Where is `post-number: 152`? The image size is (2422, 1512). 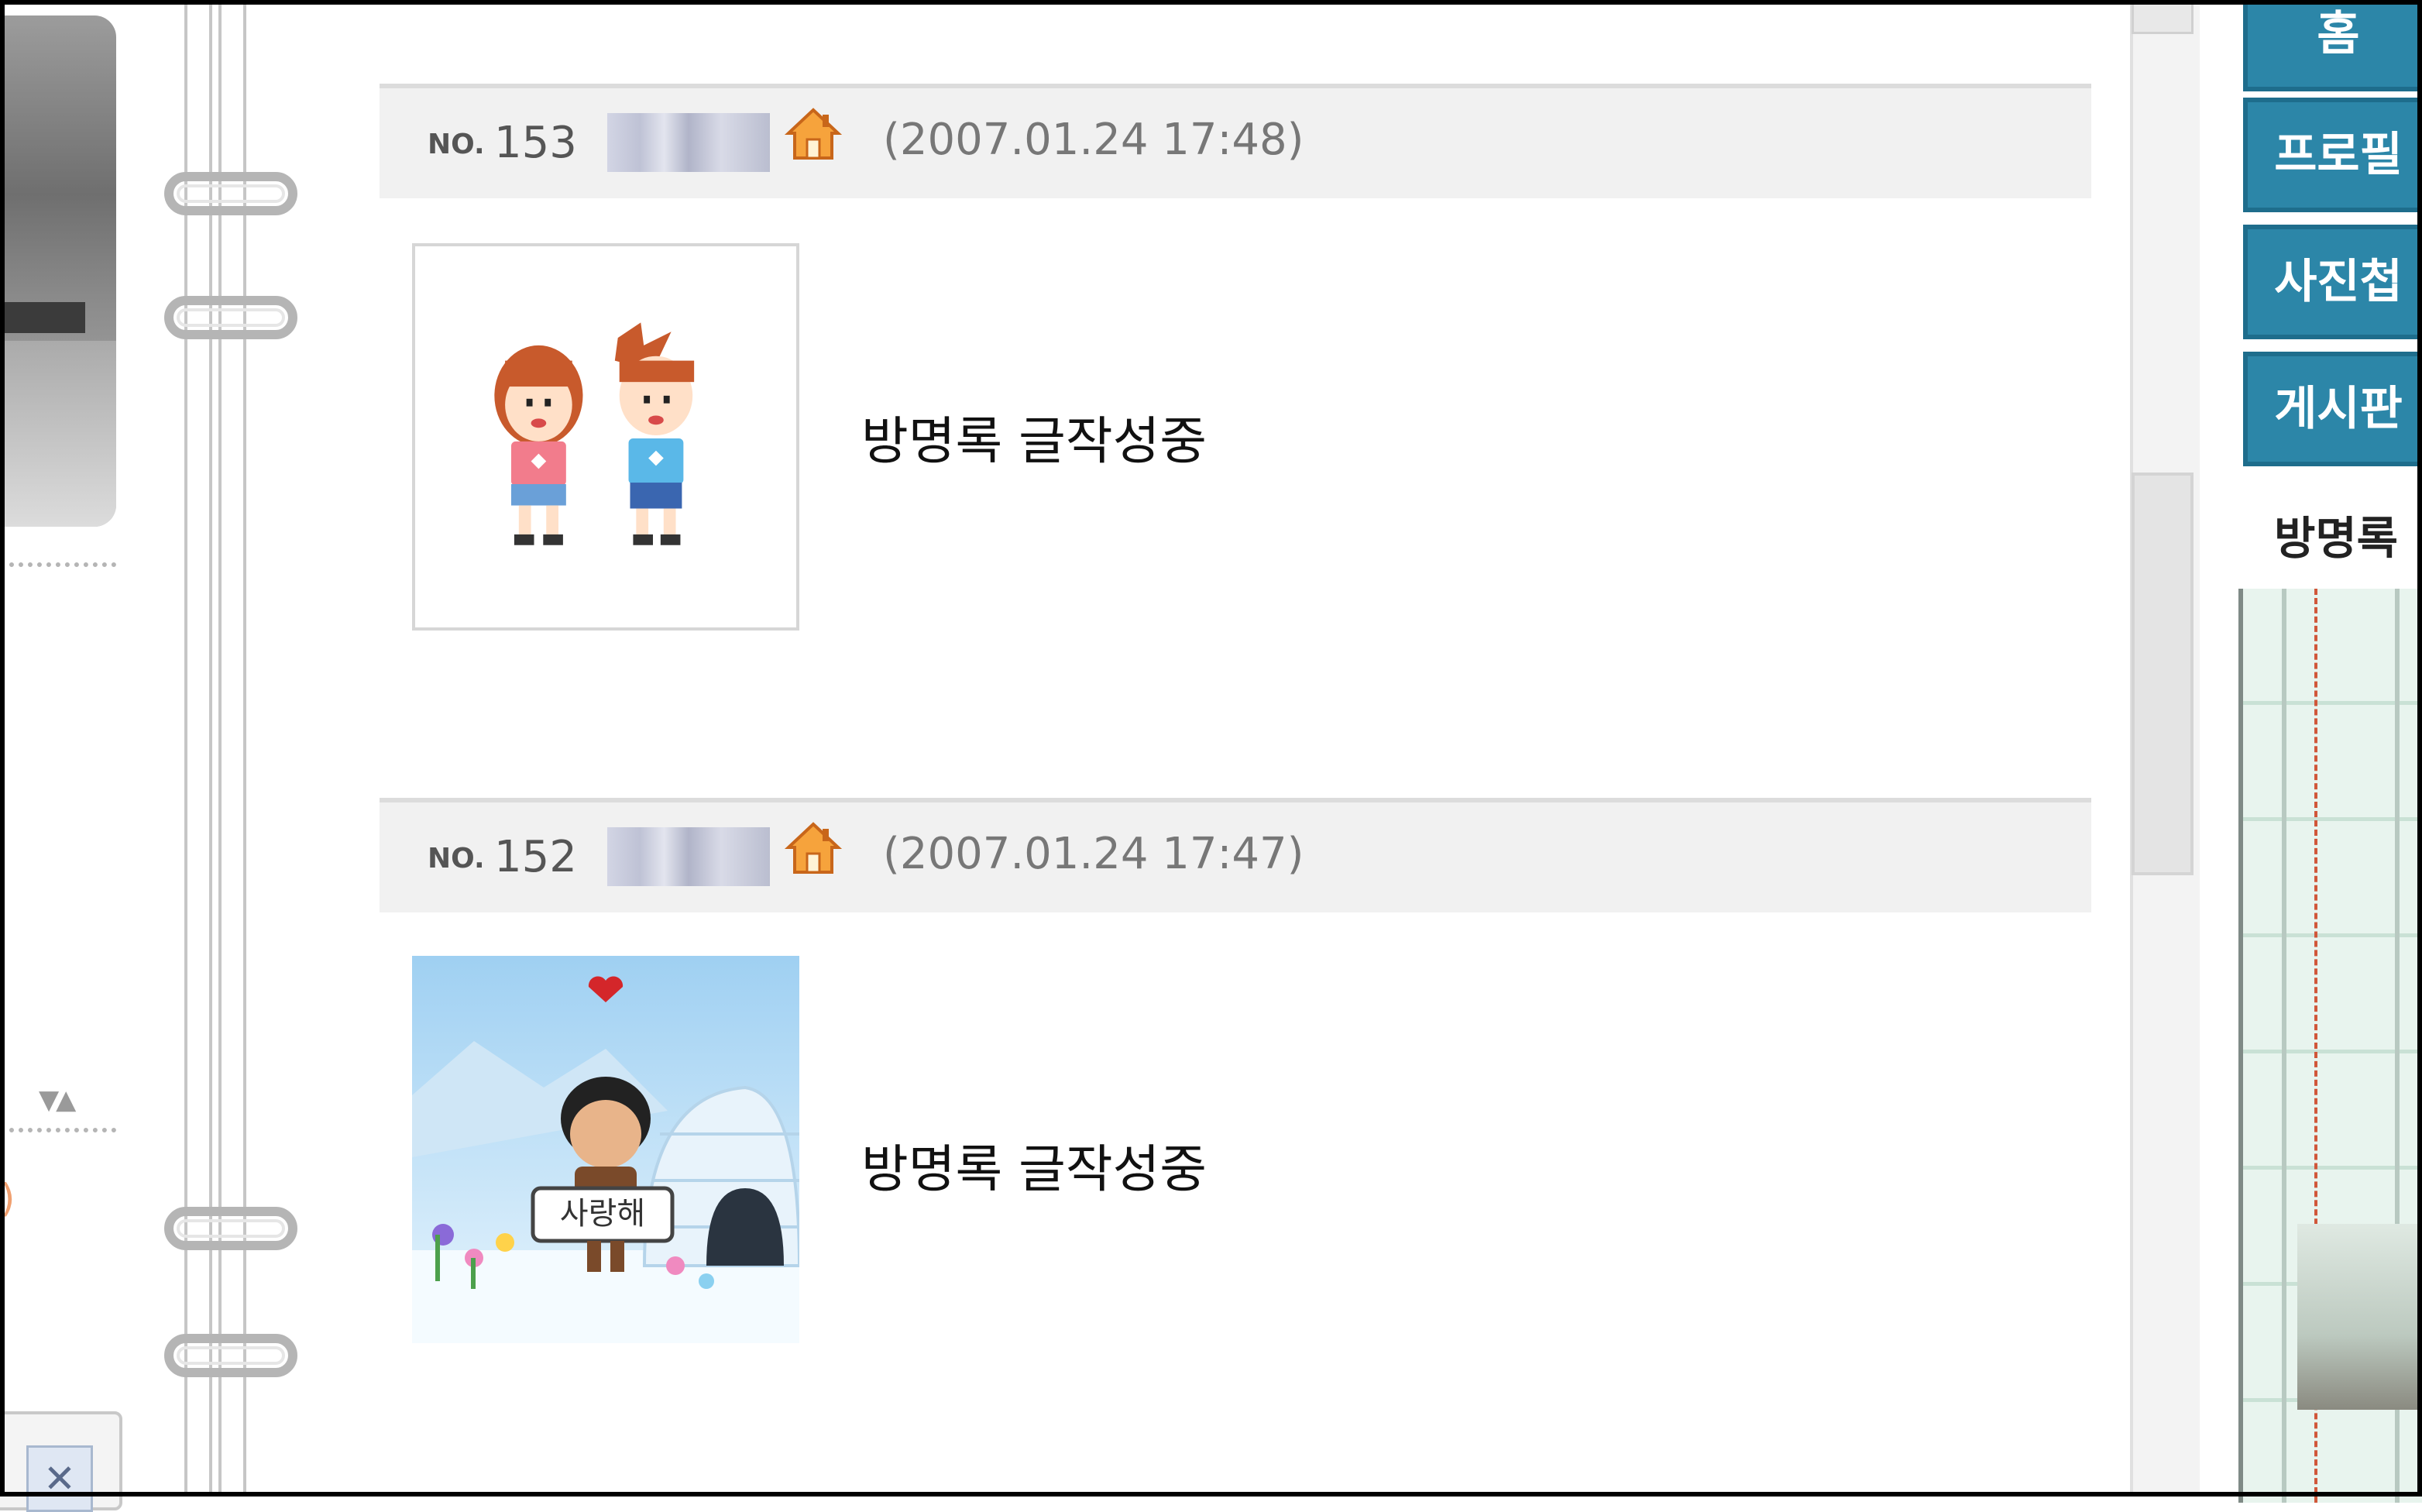
post-number: 152 is located at coordinates (535, 857).